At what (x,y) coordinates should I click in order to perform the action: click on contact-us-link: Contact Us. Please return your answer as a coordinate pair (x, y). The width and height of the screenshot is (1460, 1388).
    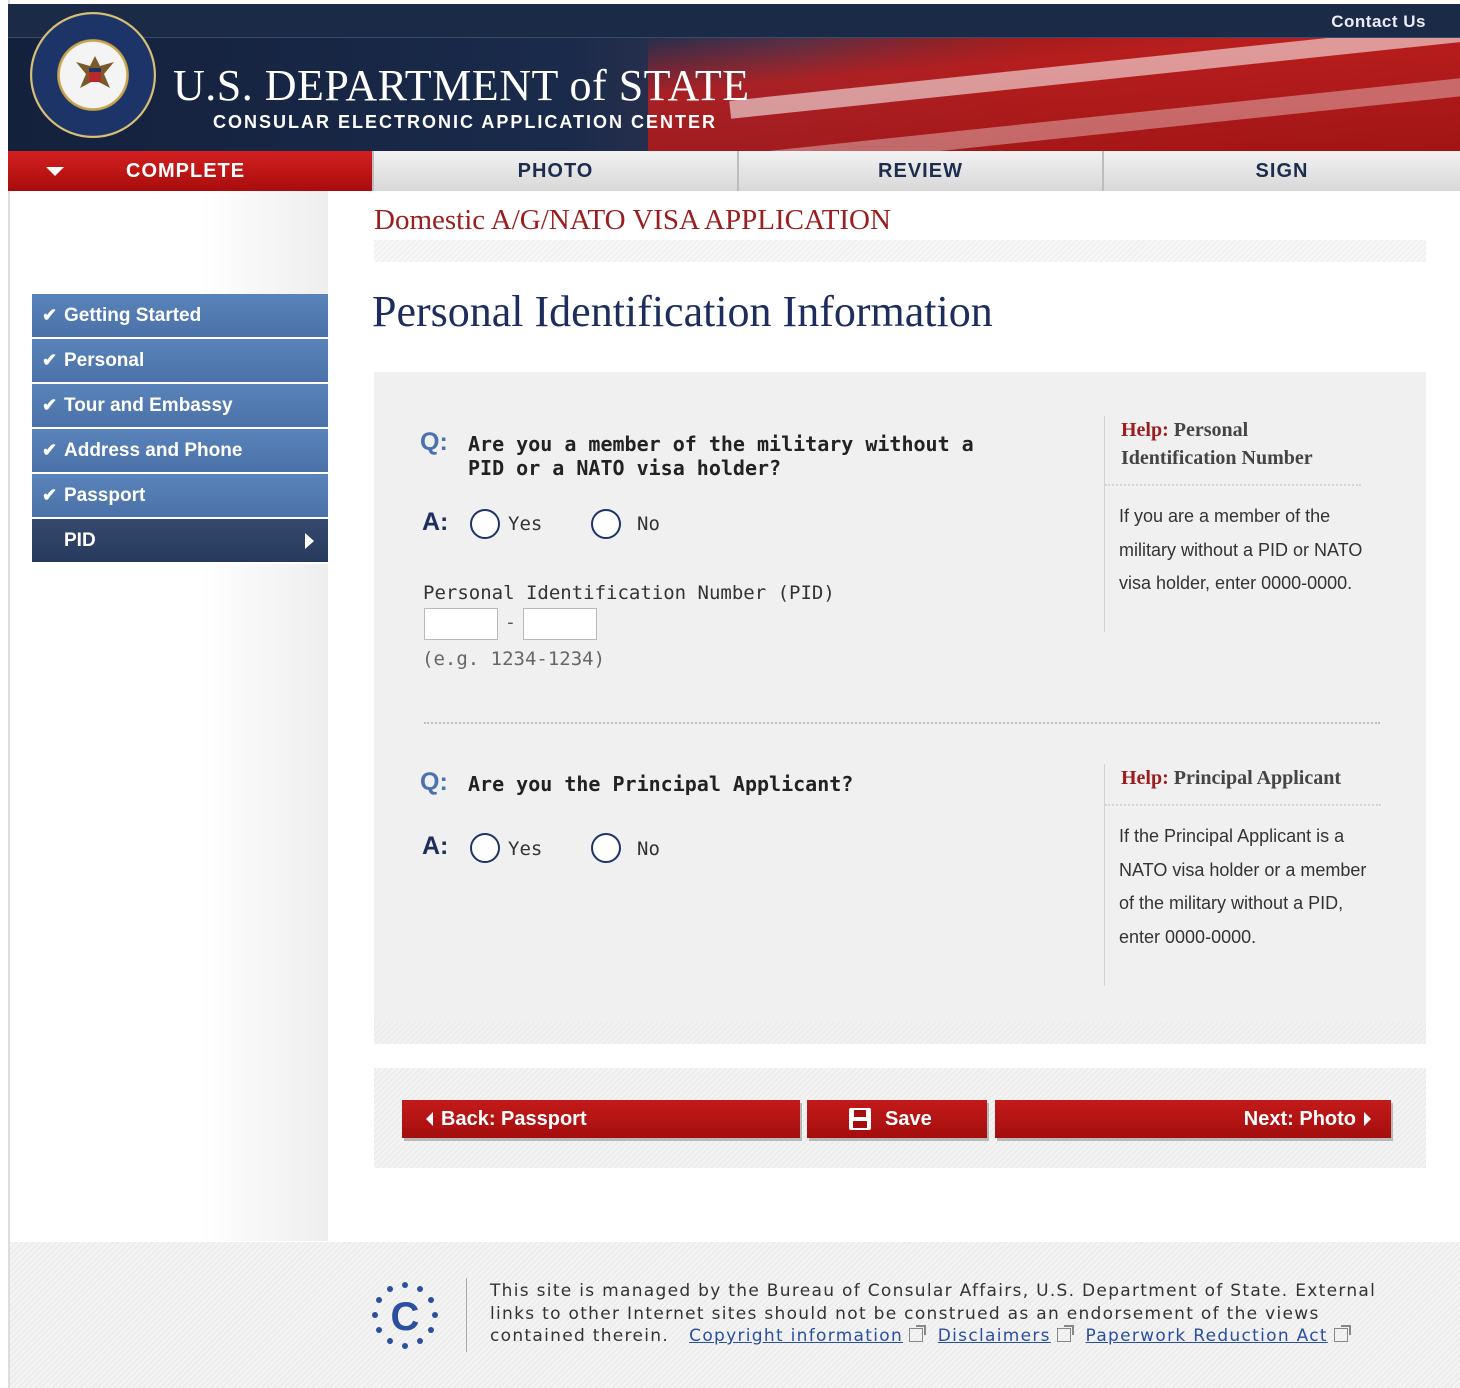
    Looking at the image, I should click on (1378, 22).